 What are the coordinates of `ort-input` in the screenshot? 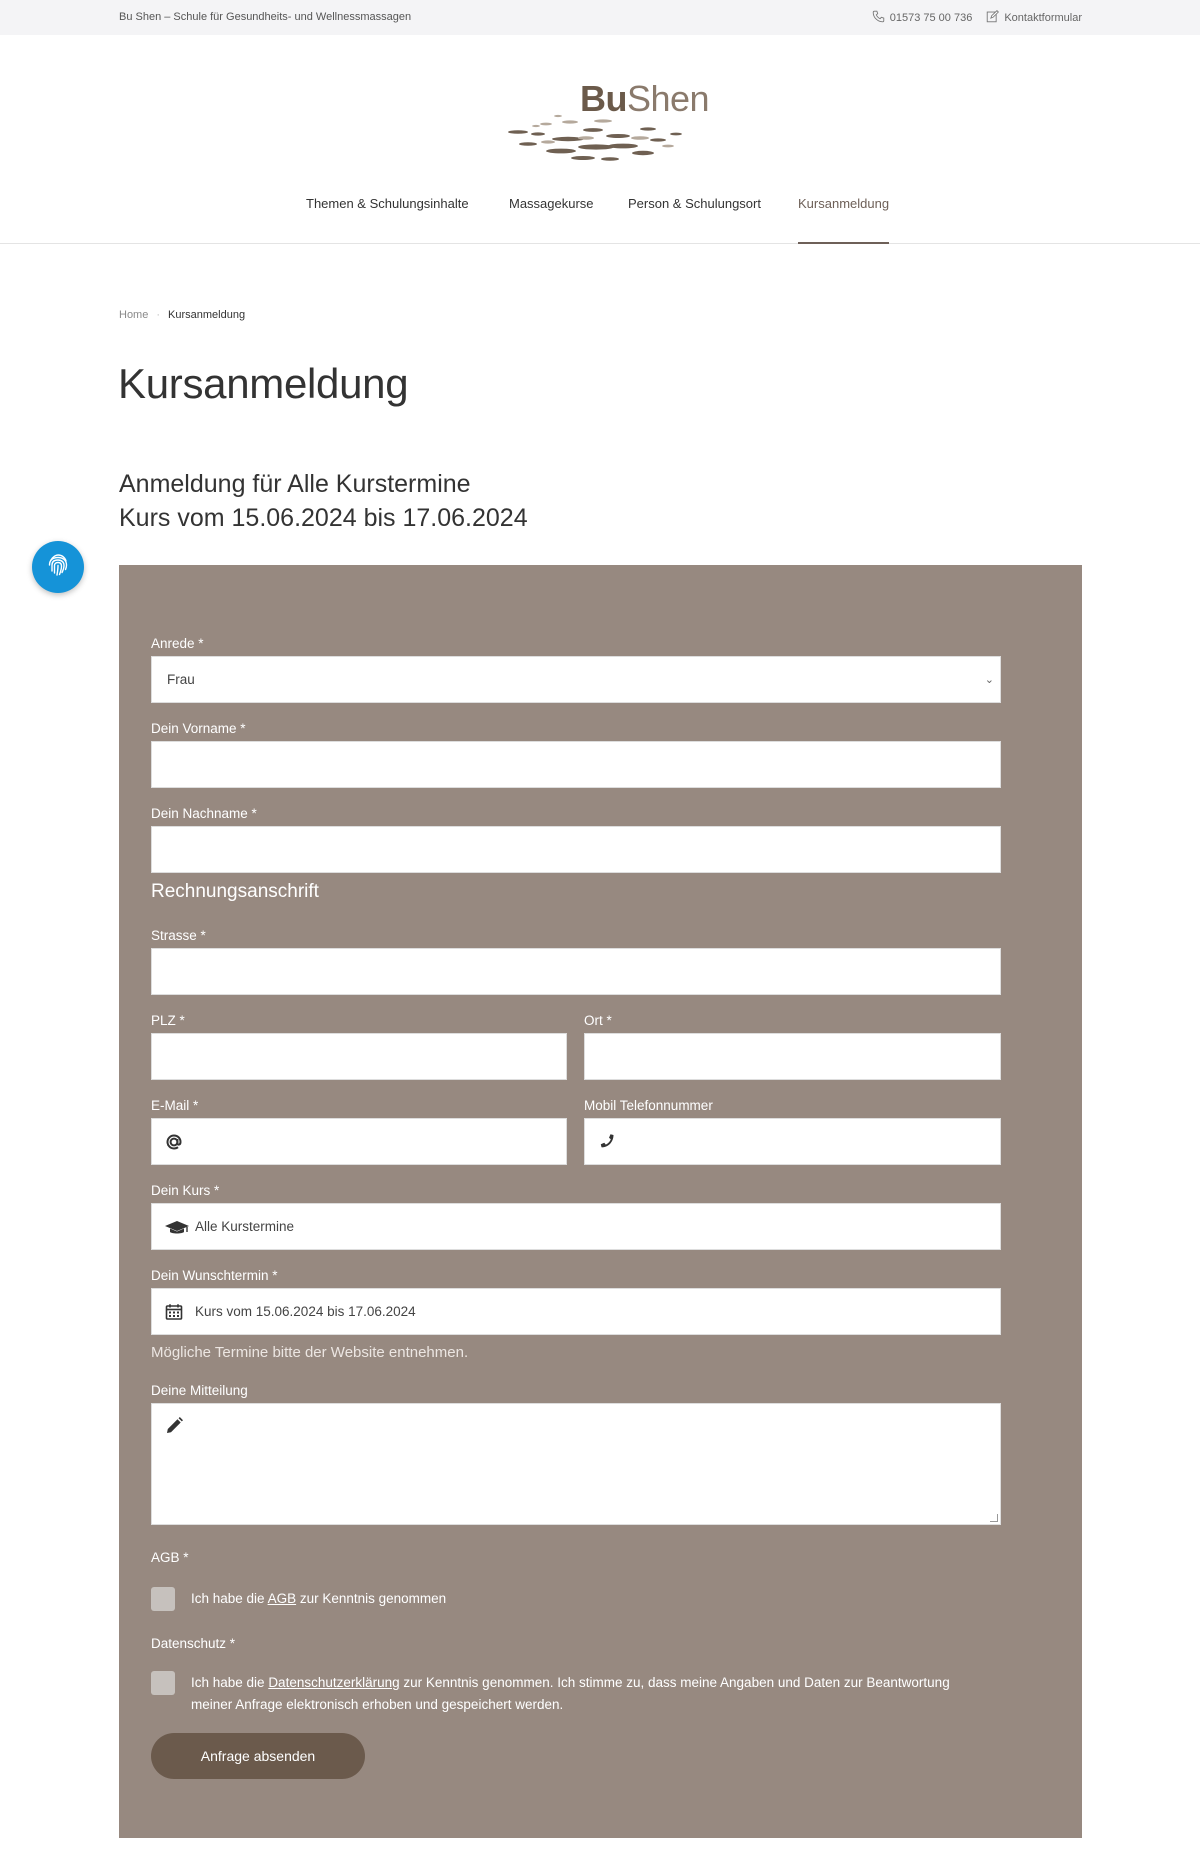 It's located at (792, 1056).